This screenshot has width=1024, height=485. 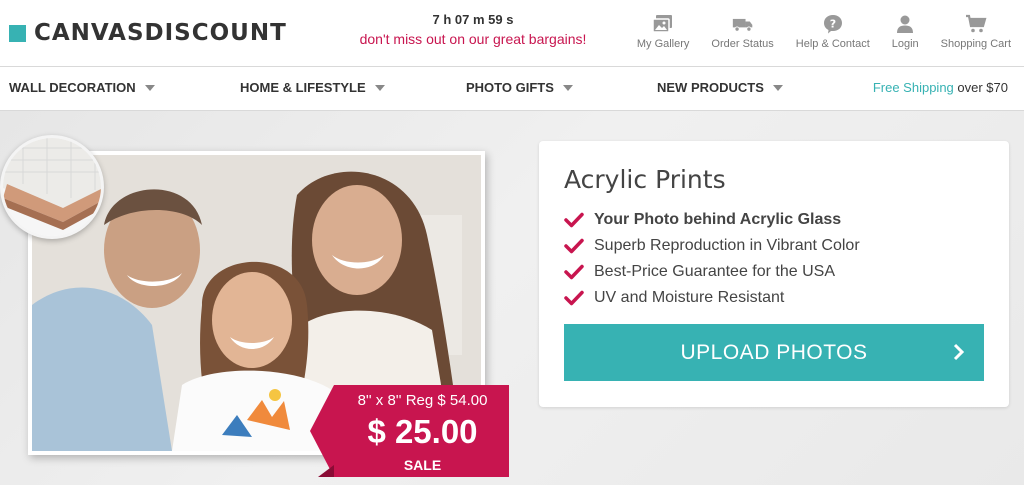 What do you see at coordinates (52, 187) in the screenshot?
I see `acrylic-edge-detail` at bounding box center [52, 187].